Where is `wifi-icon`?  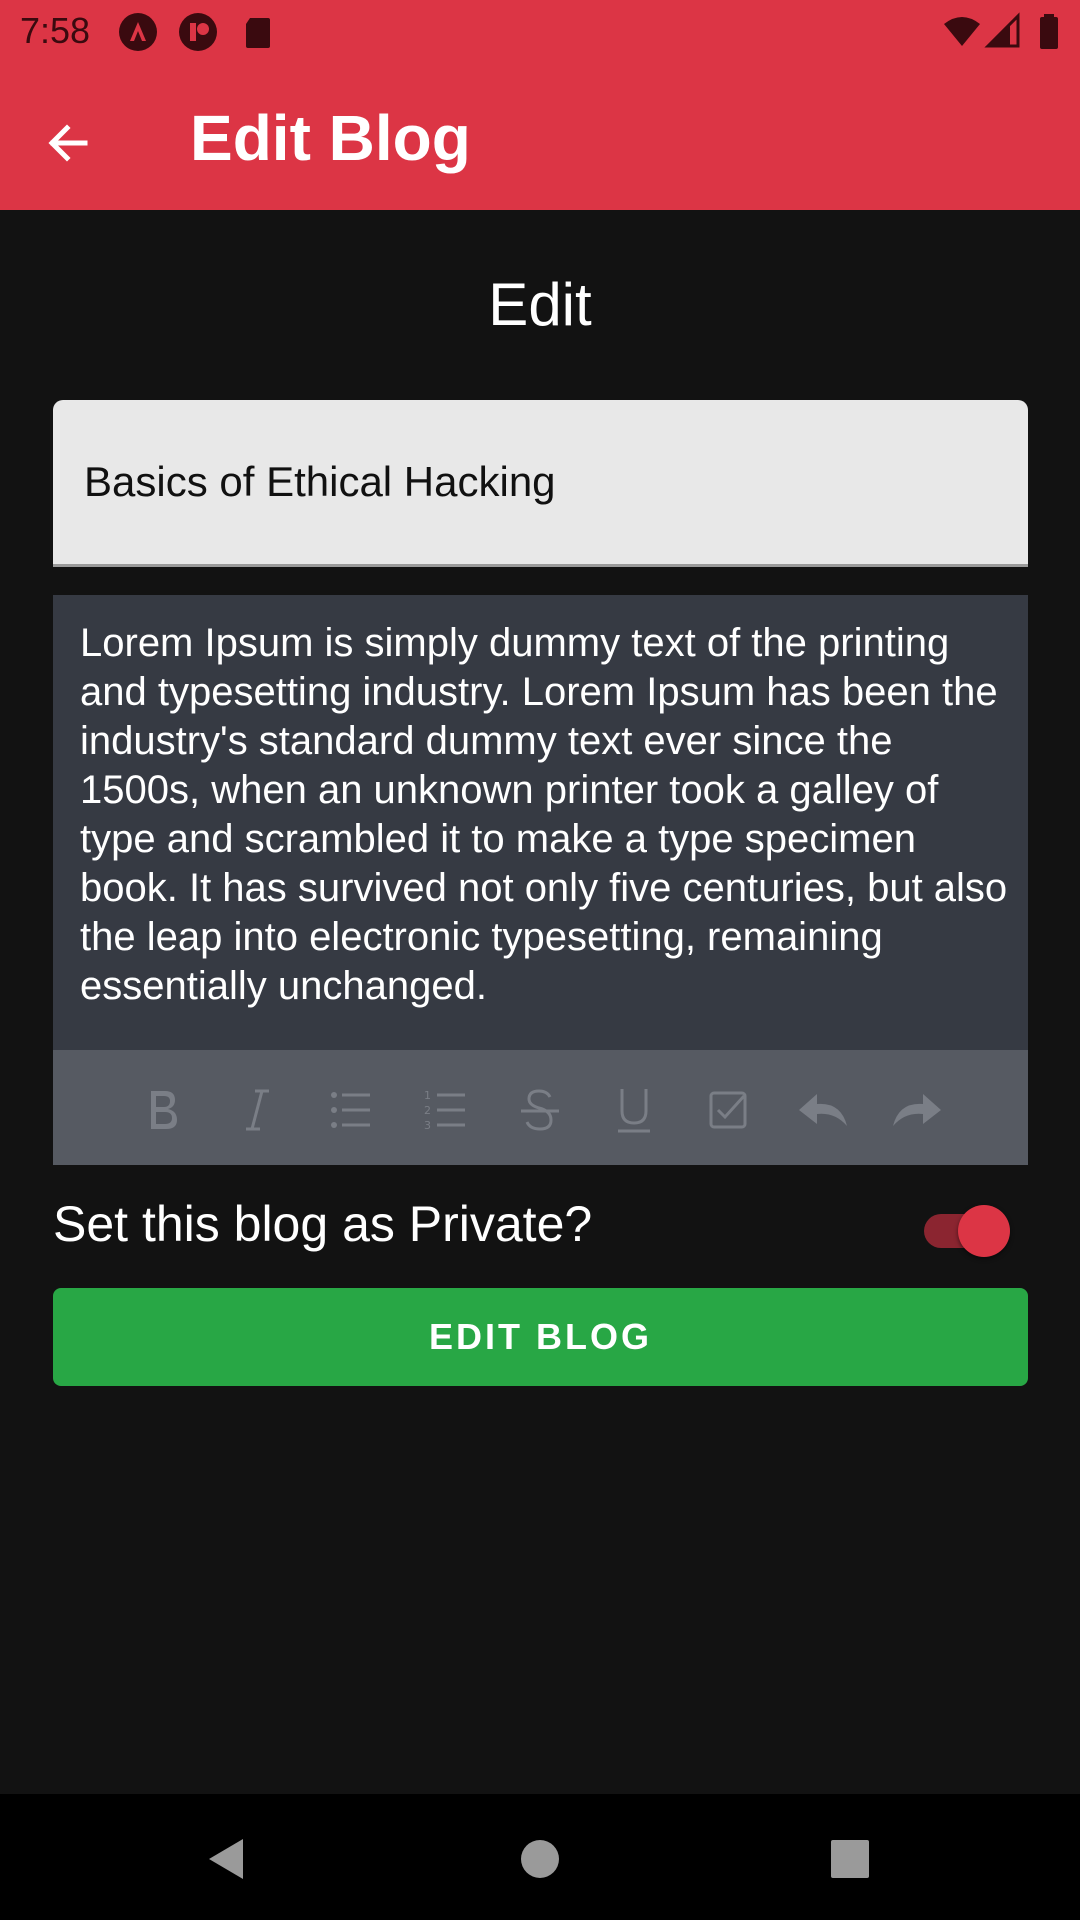 wifi-icon is located at coordinates (962, 32).